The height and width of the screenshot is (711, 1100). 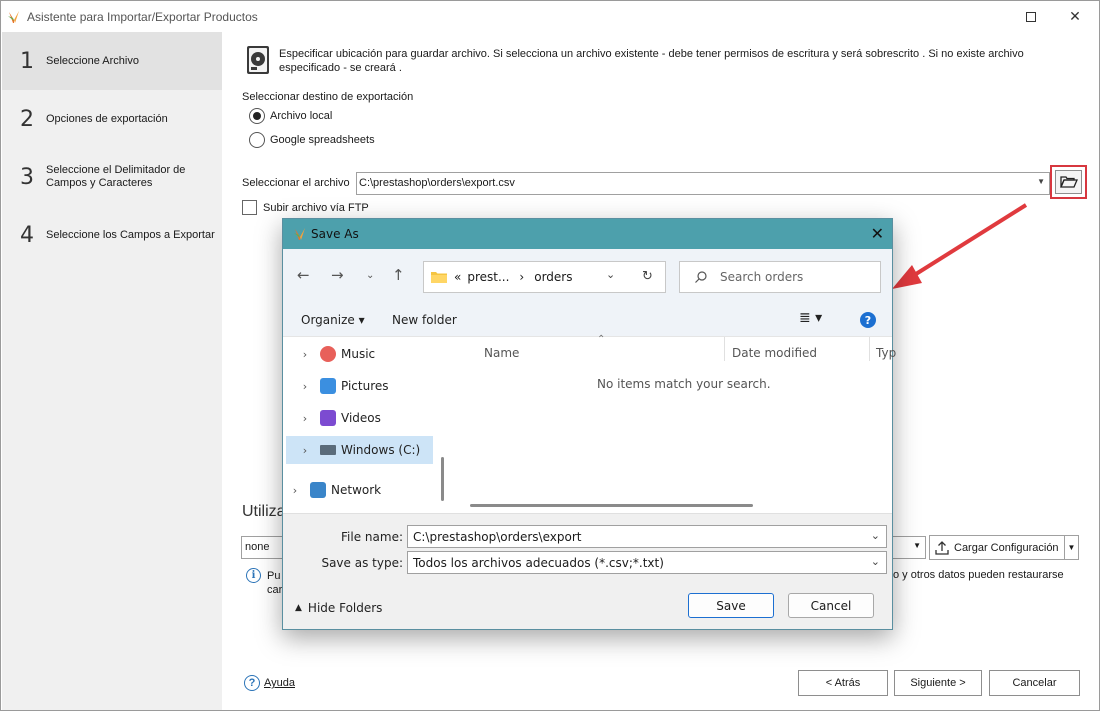 I want to click on dialog-cancel-button: Cancel, so click(x=831, y=605).